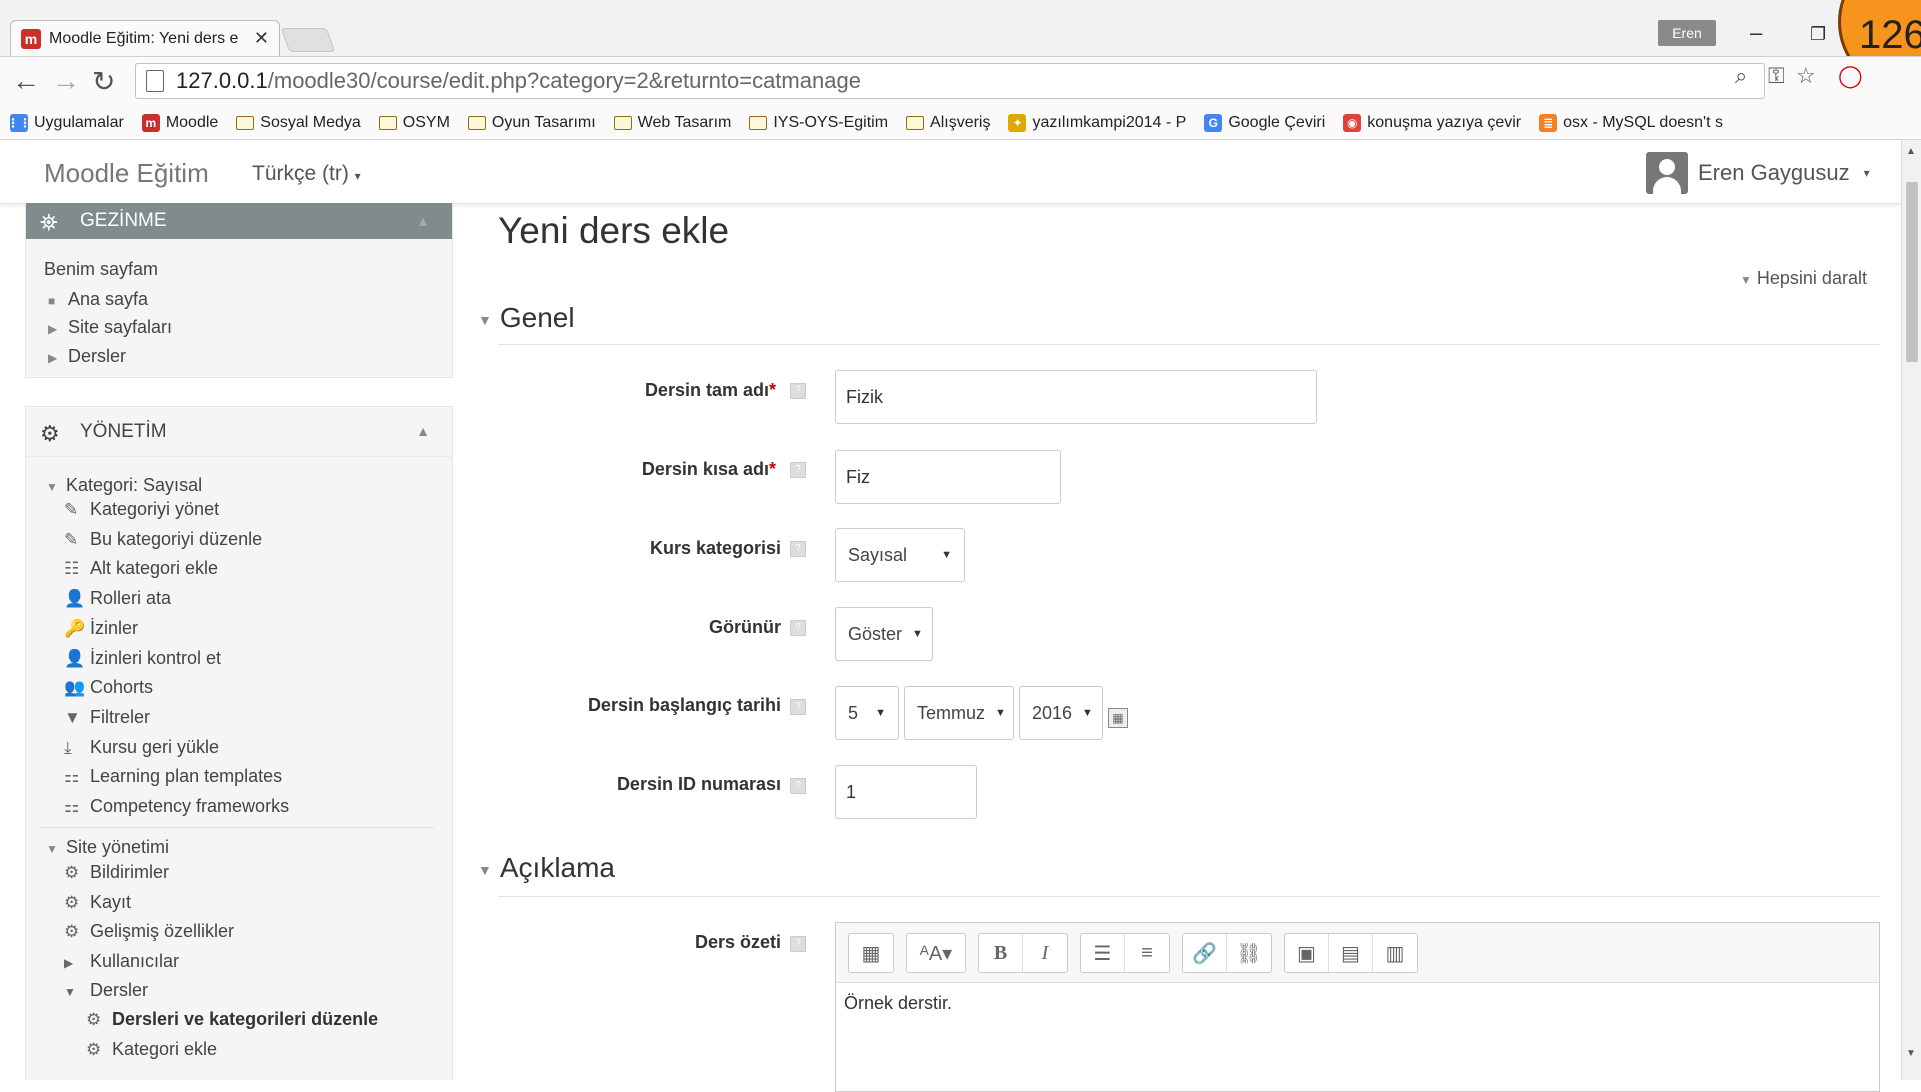 This screenshot has width=1921, height=1092. What do you see at coordinates (884, 634) in the screenshot?
I see `visible-select: Göster ▼` at bounding box center [884, 634].